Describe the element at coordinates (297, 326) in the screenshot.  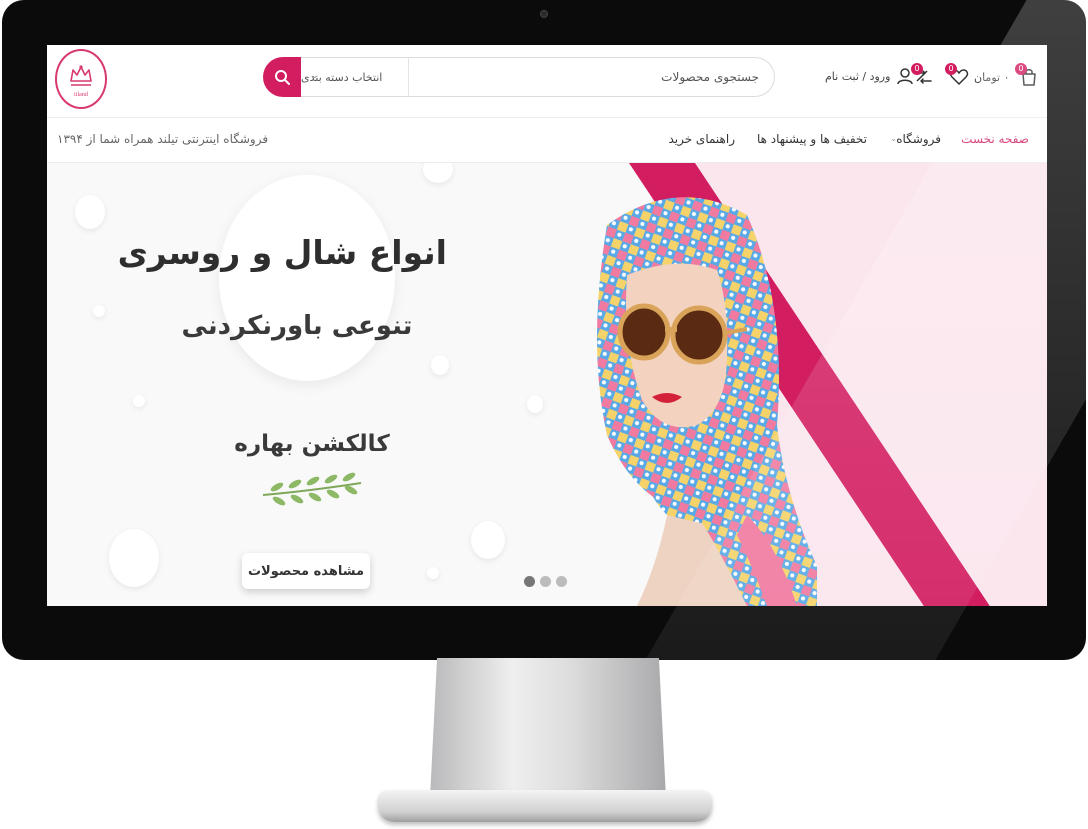
I see `hero-subtitle: تنوعی باورنکردنی` at that location.